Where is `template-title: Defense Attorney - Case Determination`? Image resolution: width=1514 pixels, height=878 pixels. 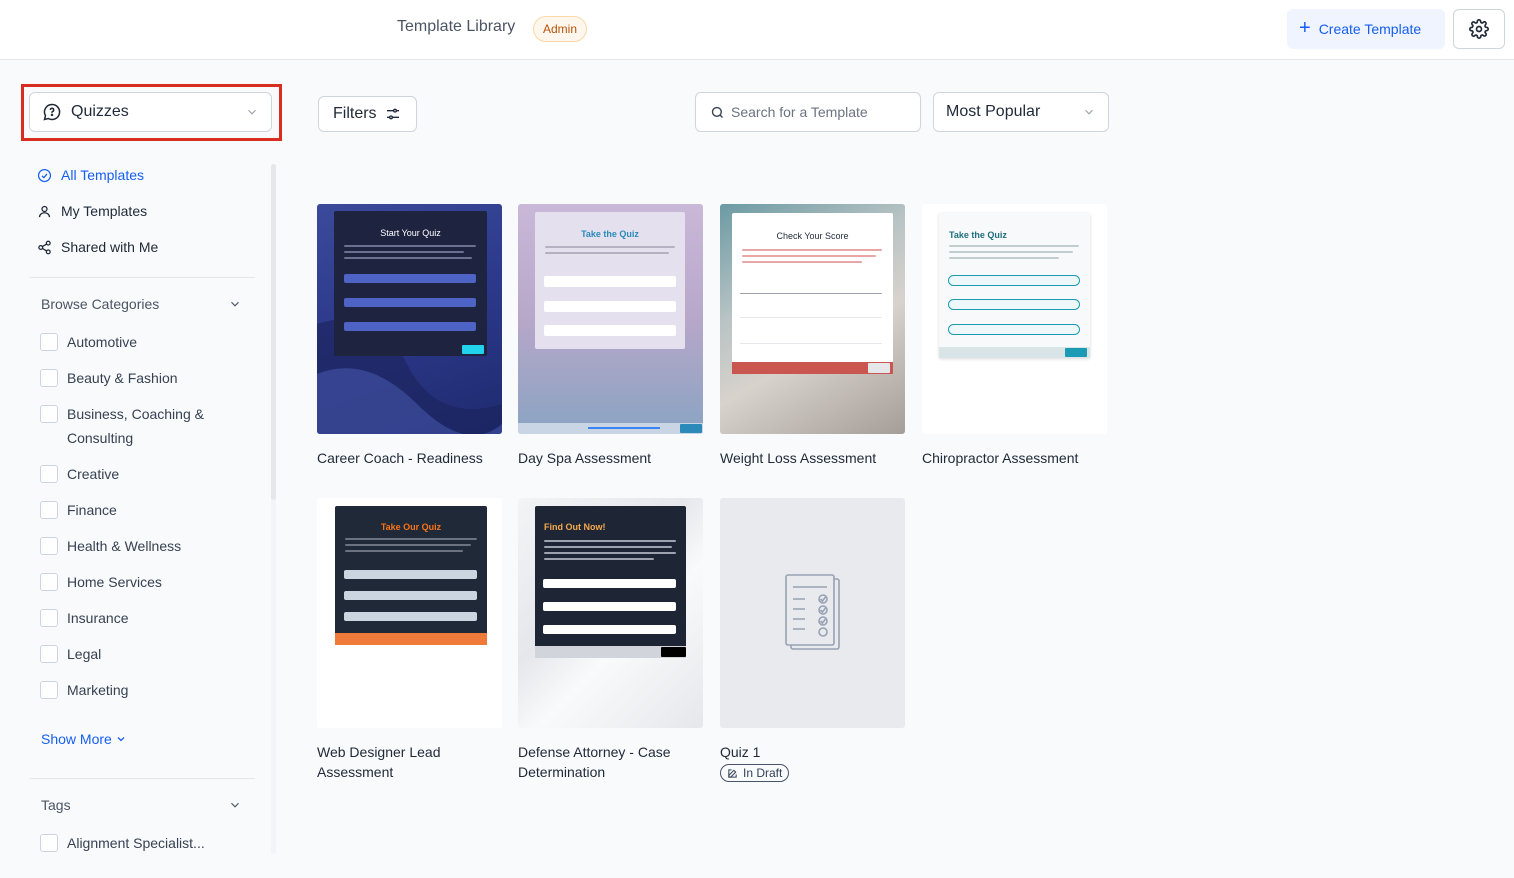
template-title: Defense Attorney - Case Determination is located at coordinates (594, 762).